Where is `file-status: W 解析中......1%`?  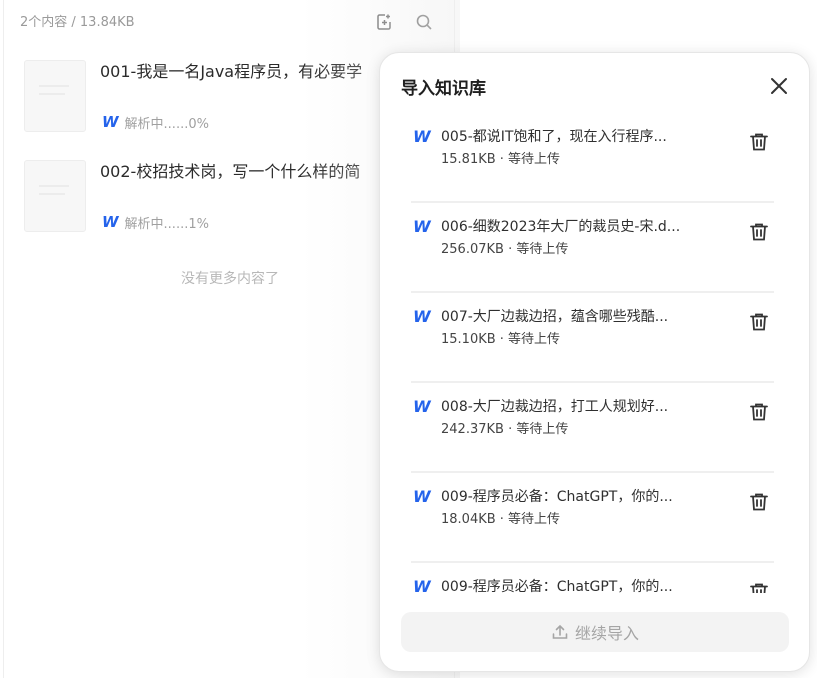
file-status: W 解析中......1% is located at coordinates (155, 223).